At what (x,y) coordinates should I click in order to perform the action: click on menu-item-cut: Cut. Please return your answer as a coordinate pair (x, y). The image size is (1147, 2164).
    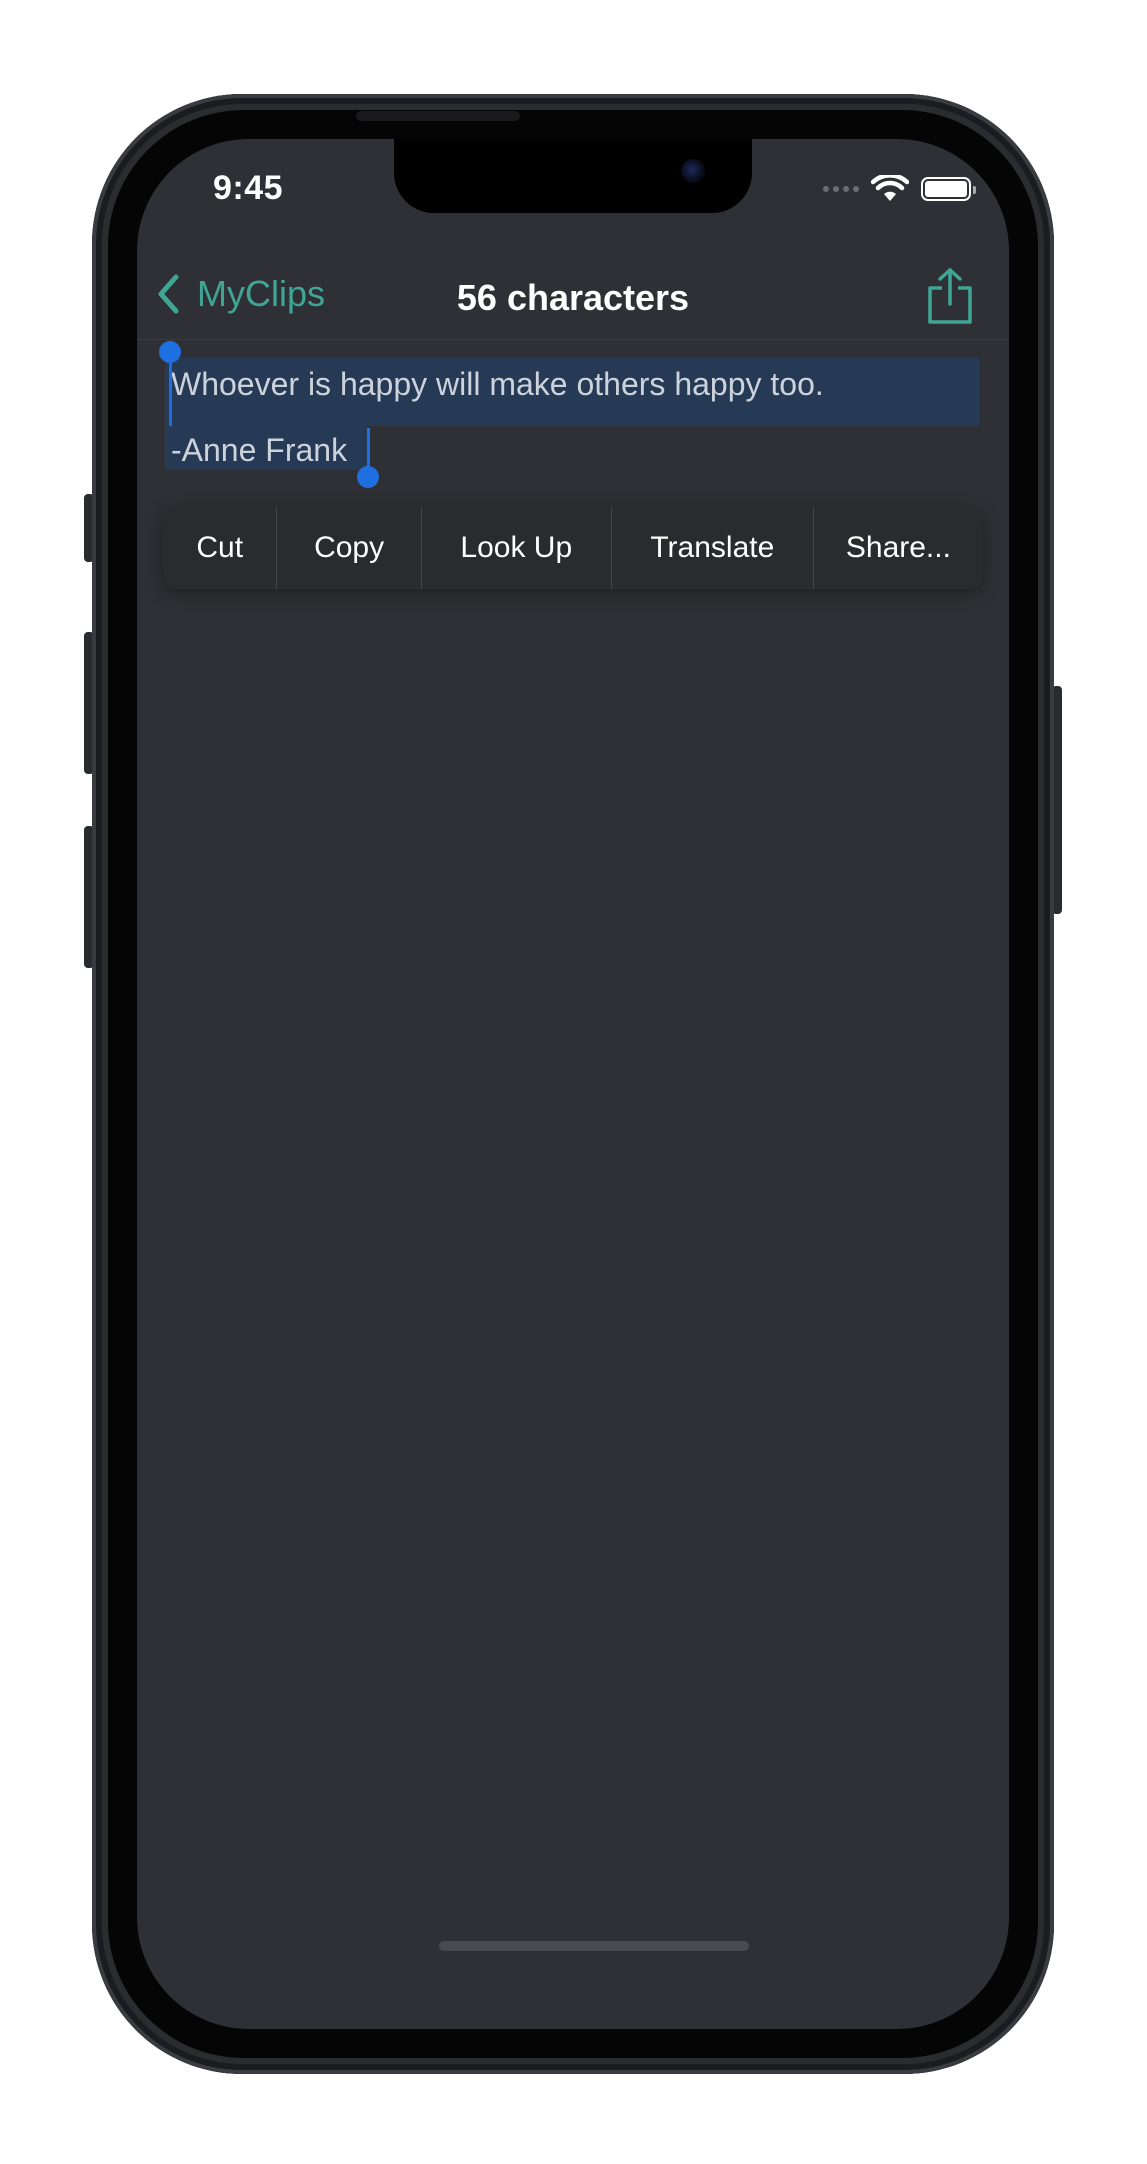
    Looking at the image, I should click on (220, 548).